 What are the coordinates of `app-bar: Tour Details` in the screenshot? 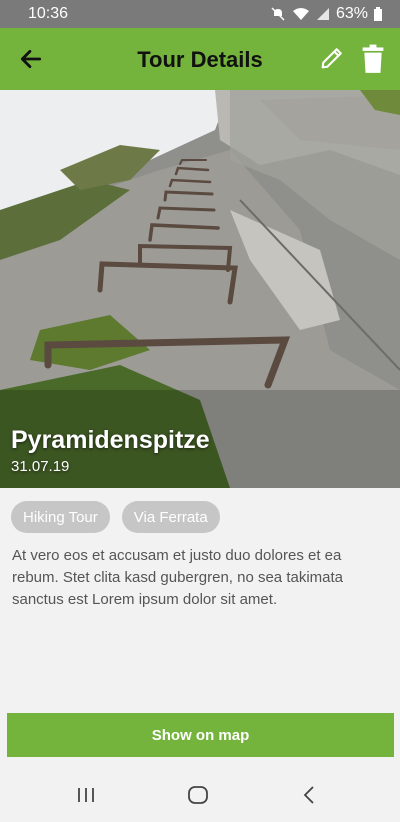 It's located at (200, 59).